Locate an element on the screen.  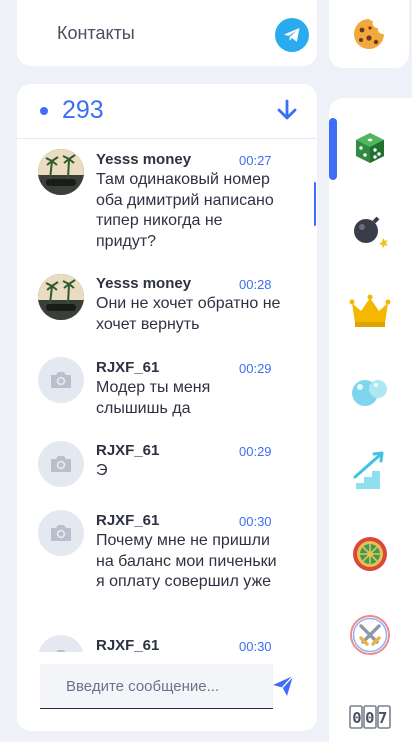
game-bubbles is located at coordinates (370, 391).